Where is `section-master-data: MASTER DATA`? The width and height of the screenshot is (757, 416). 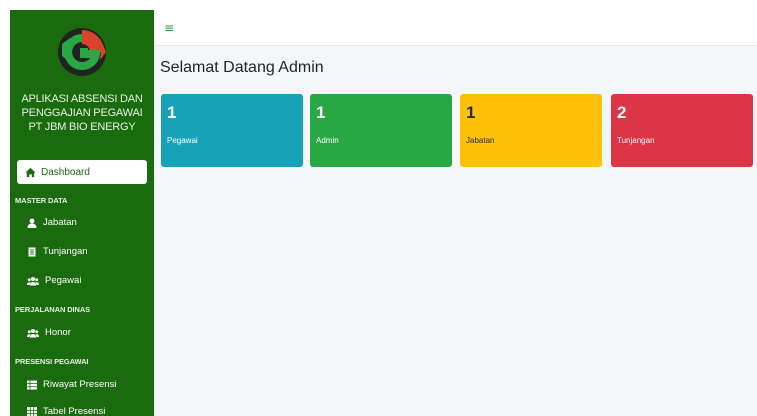
section-master-data: MASTER DATA is located at coordinates (41, 200).